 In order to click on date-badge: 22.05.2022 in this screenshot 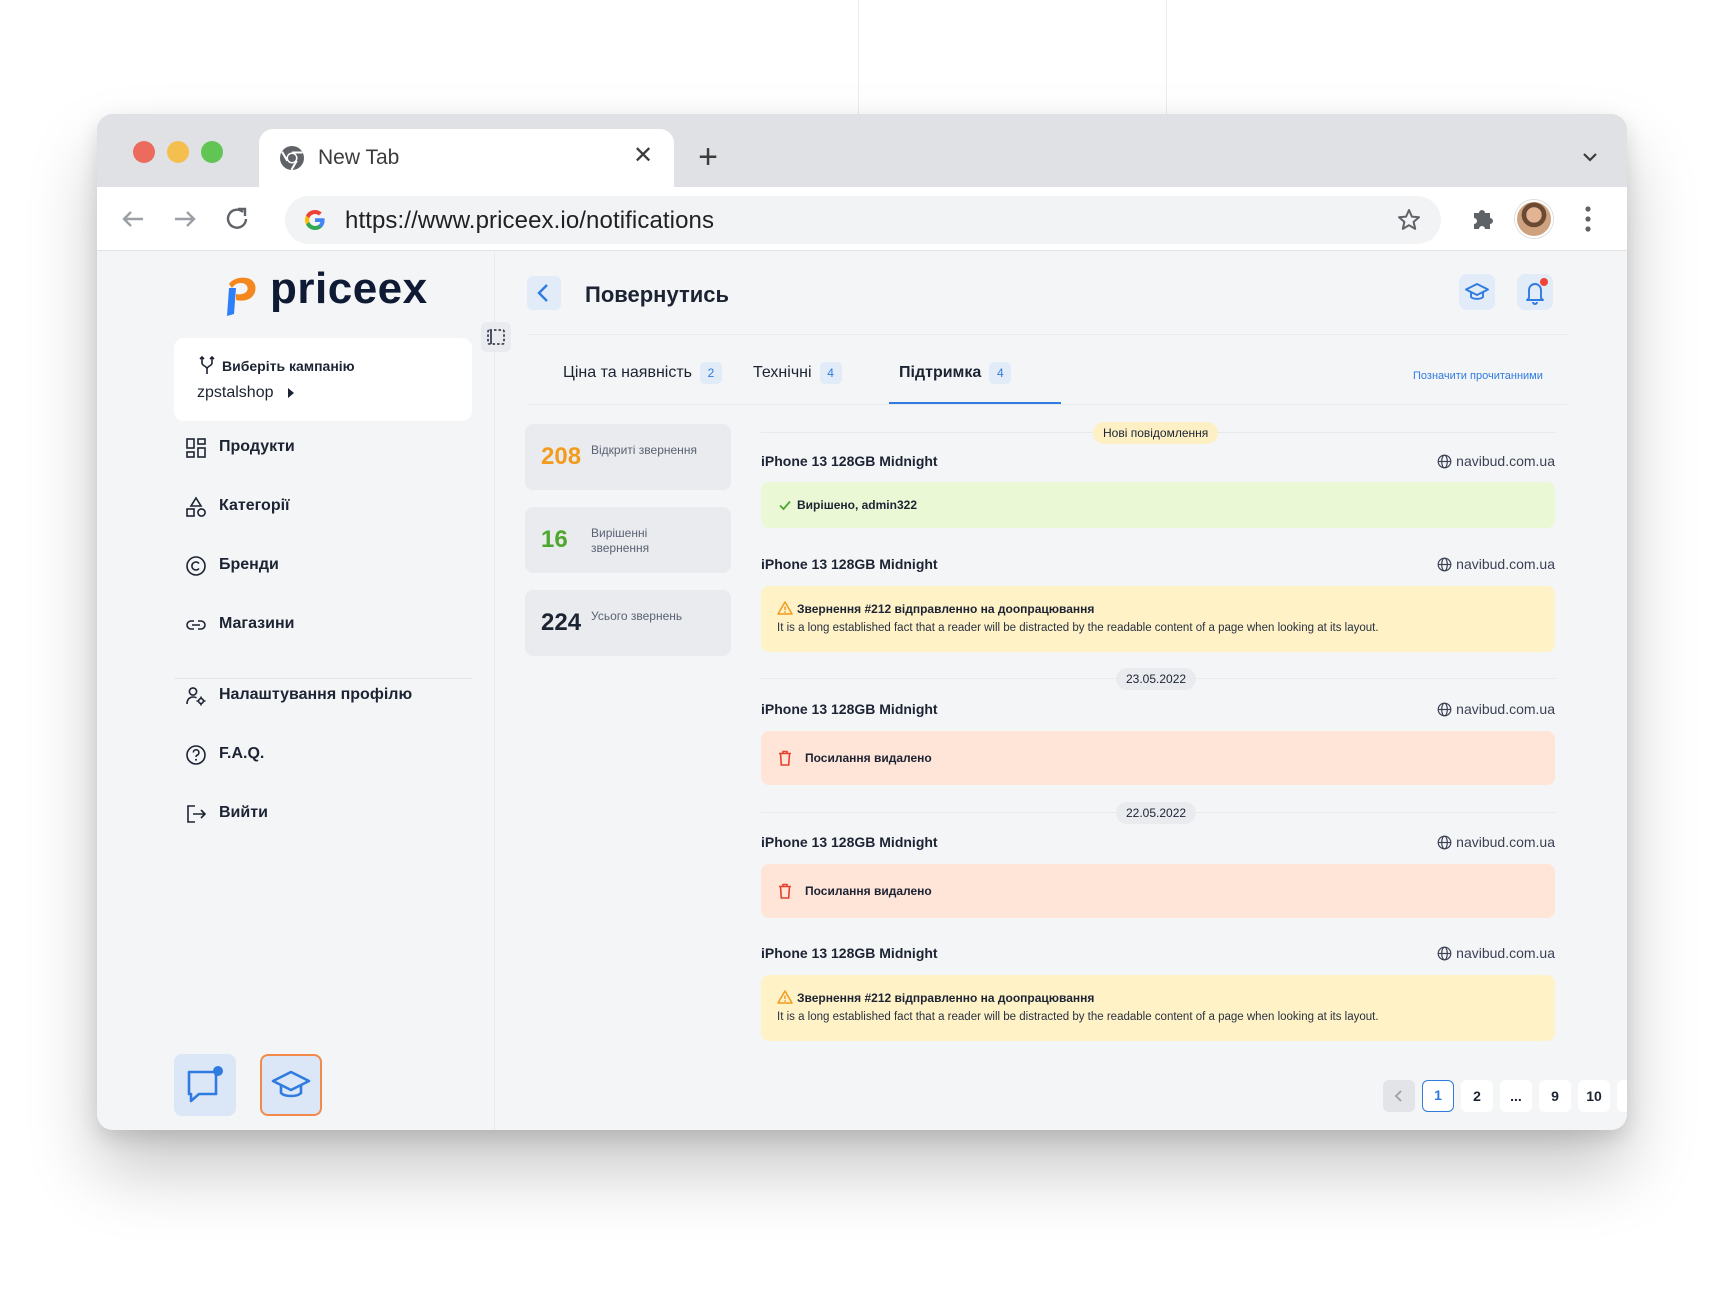, I will do `click(1156, 813)`.